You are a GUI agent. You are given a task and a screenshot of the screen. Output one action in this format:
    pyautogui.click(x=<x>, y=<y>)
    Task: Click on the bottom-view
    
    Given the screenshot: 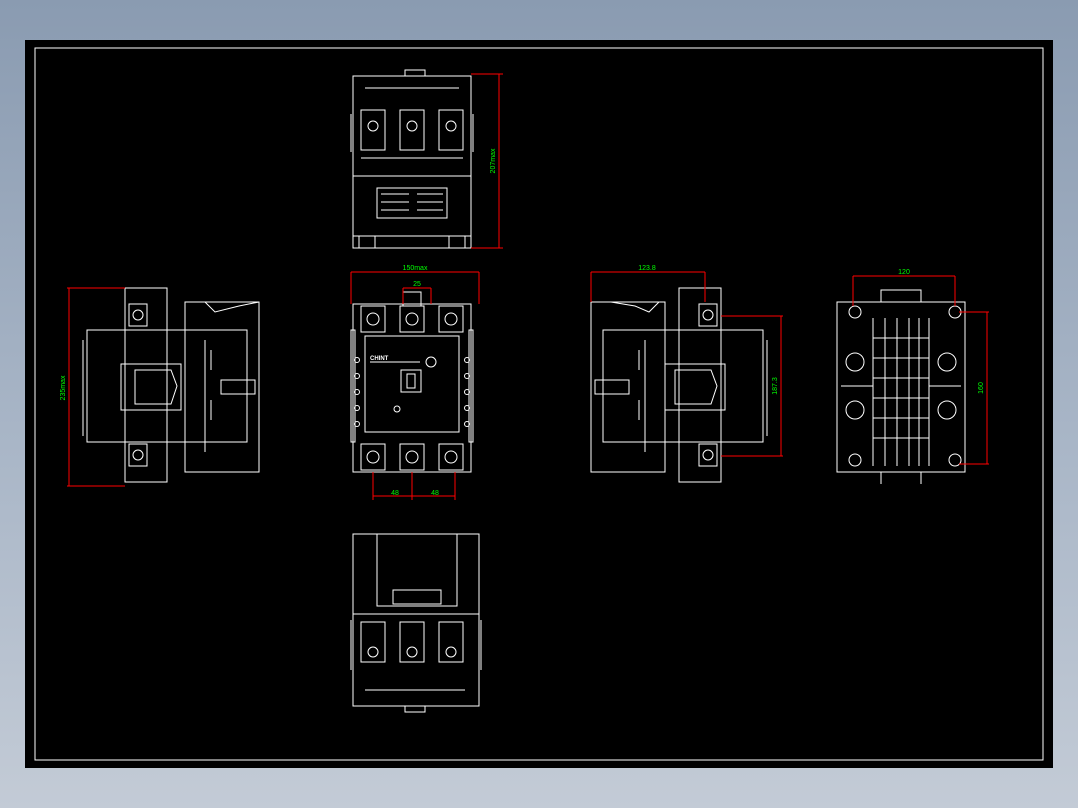 What is the action you would take?
    pyautogui.click(x=416, y=623)
    